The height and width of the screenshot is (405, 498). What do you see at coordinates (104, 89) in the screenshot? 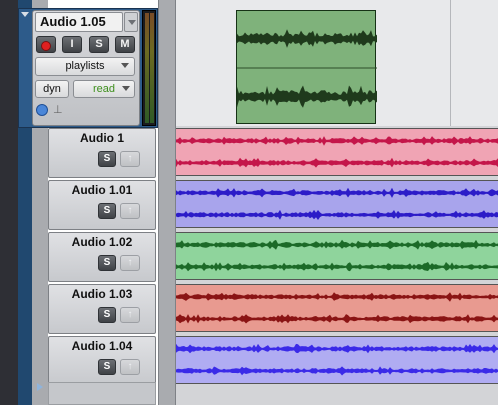
I see `automation-mode-label: read` at bounding box center [104, 89].